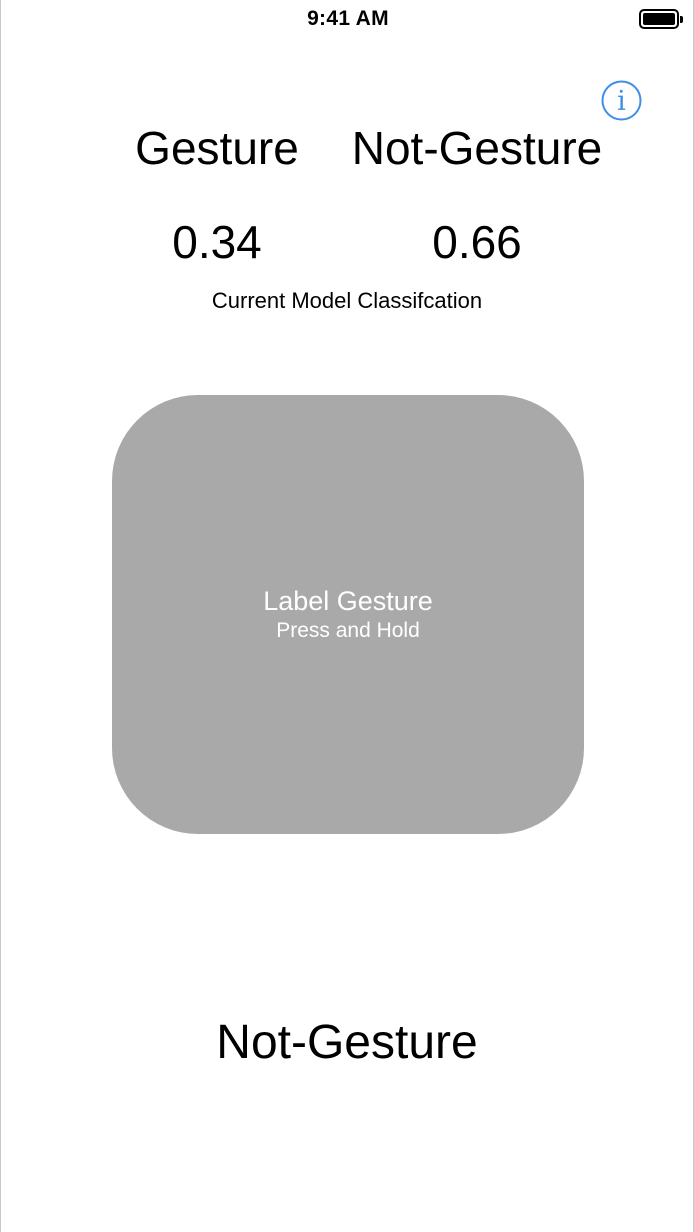 This screenshot has width=694, height=1232. I want to click on not-gesture-score: 0.66, so click(477, 242).